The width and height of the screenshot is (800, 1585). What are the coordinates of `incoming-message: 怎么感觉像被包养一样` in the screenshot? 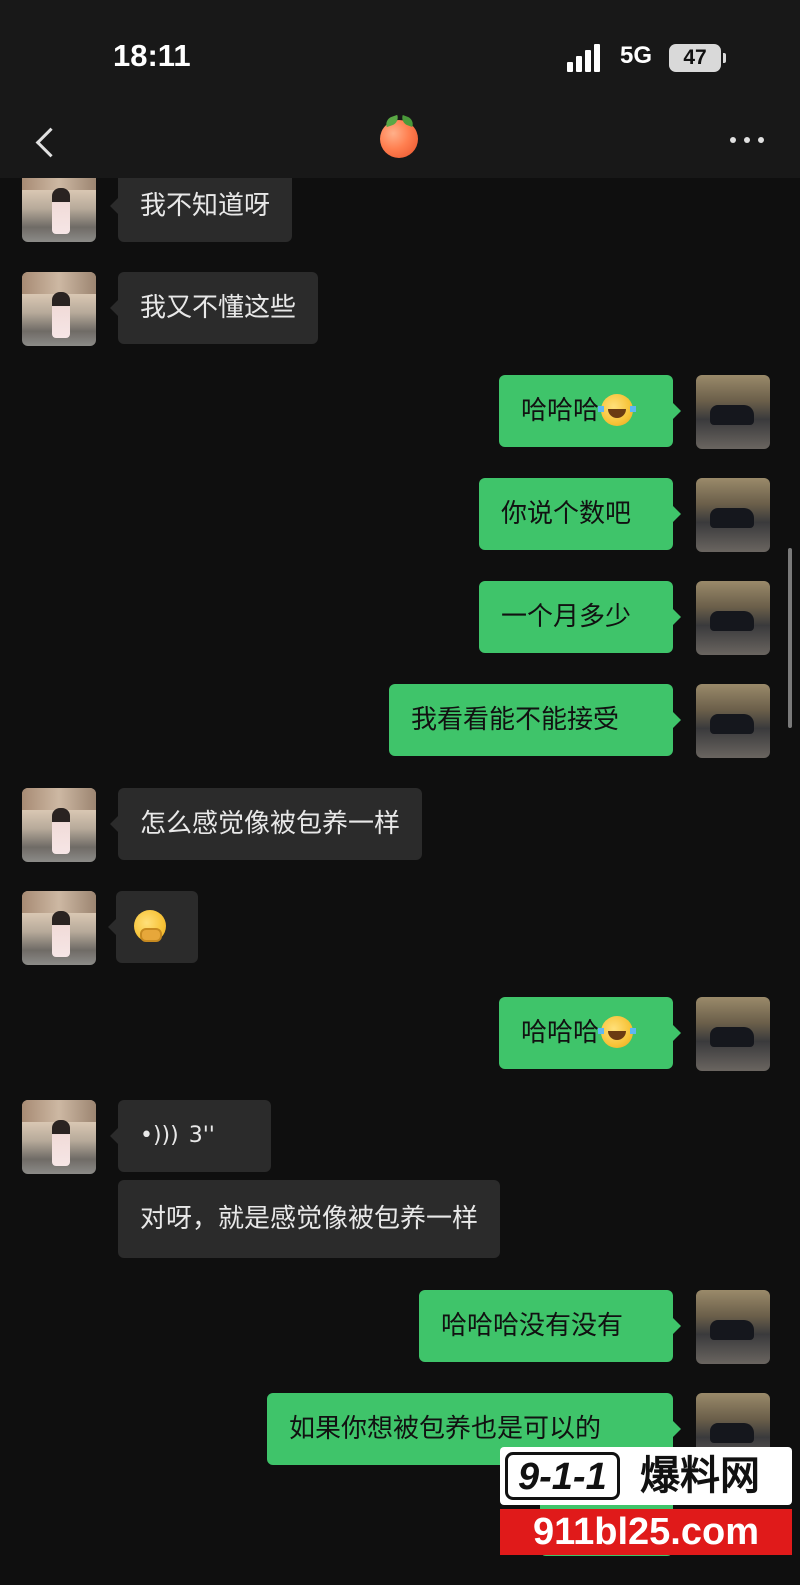 It's located at (266, 824).